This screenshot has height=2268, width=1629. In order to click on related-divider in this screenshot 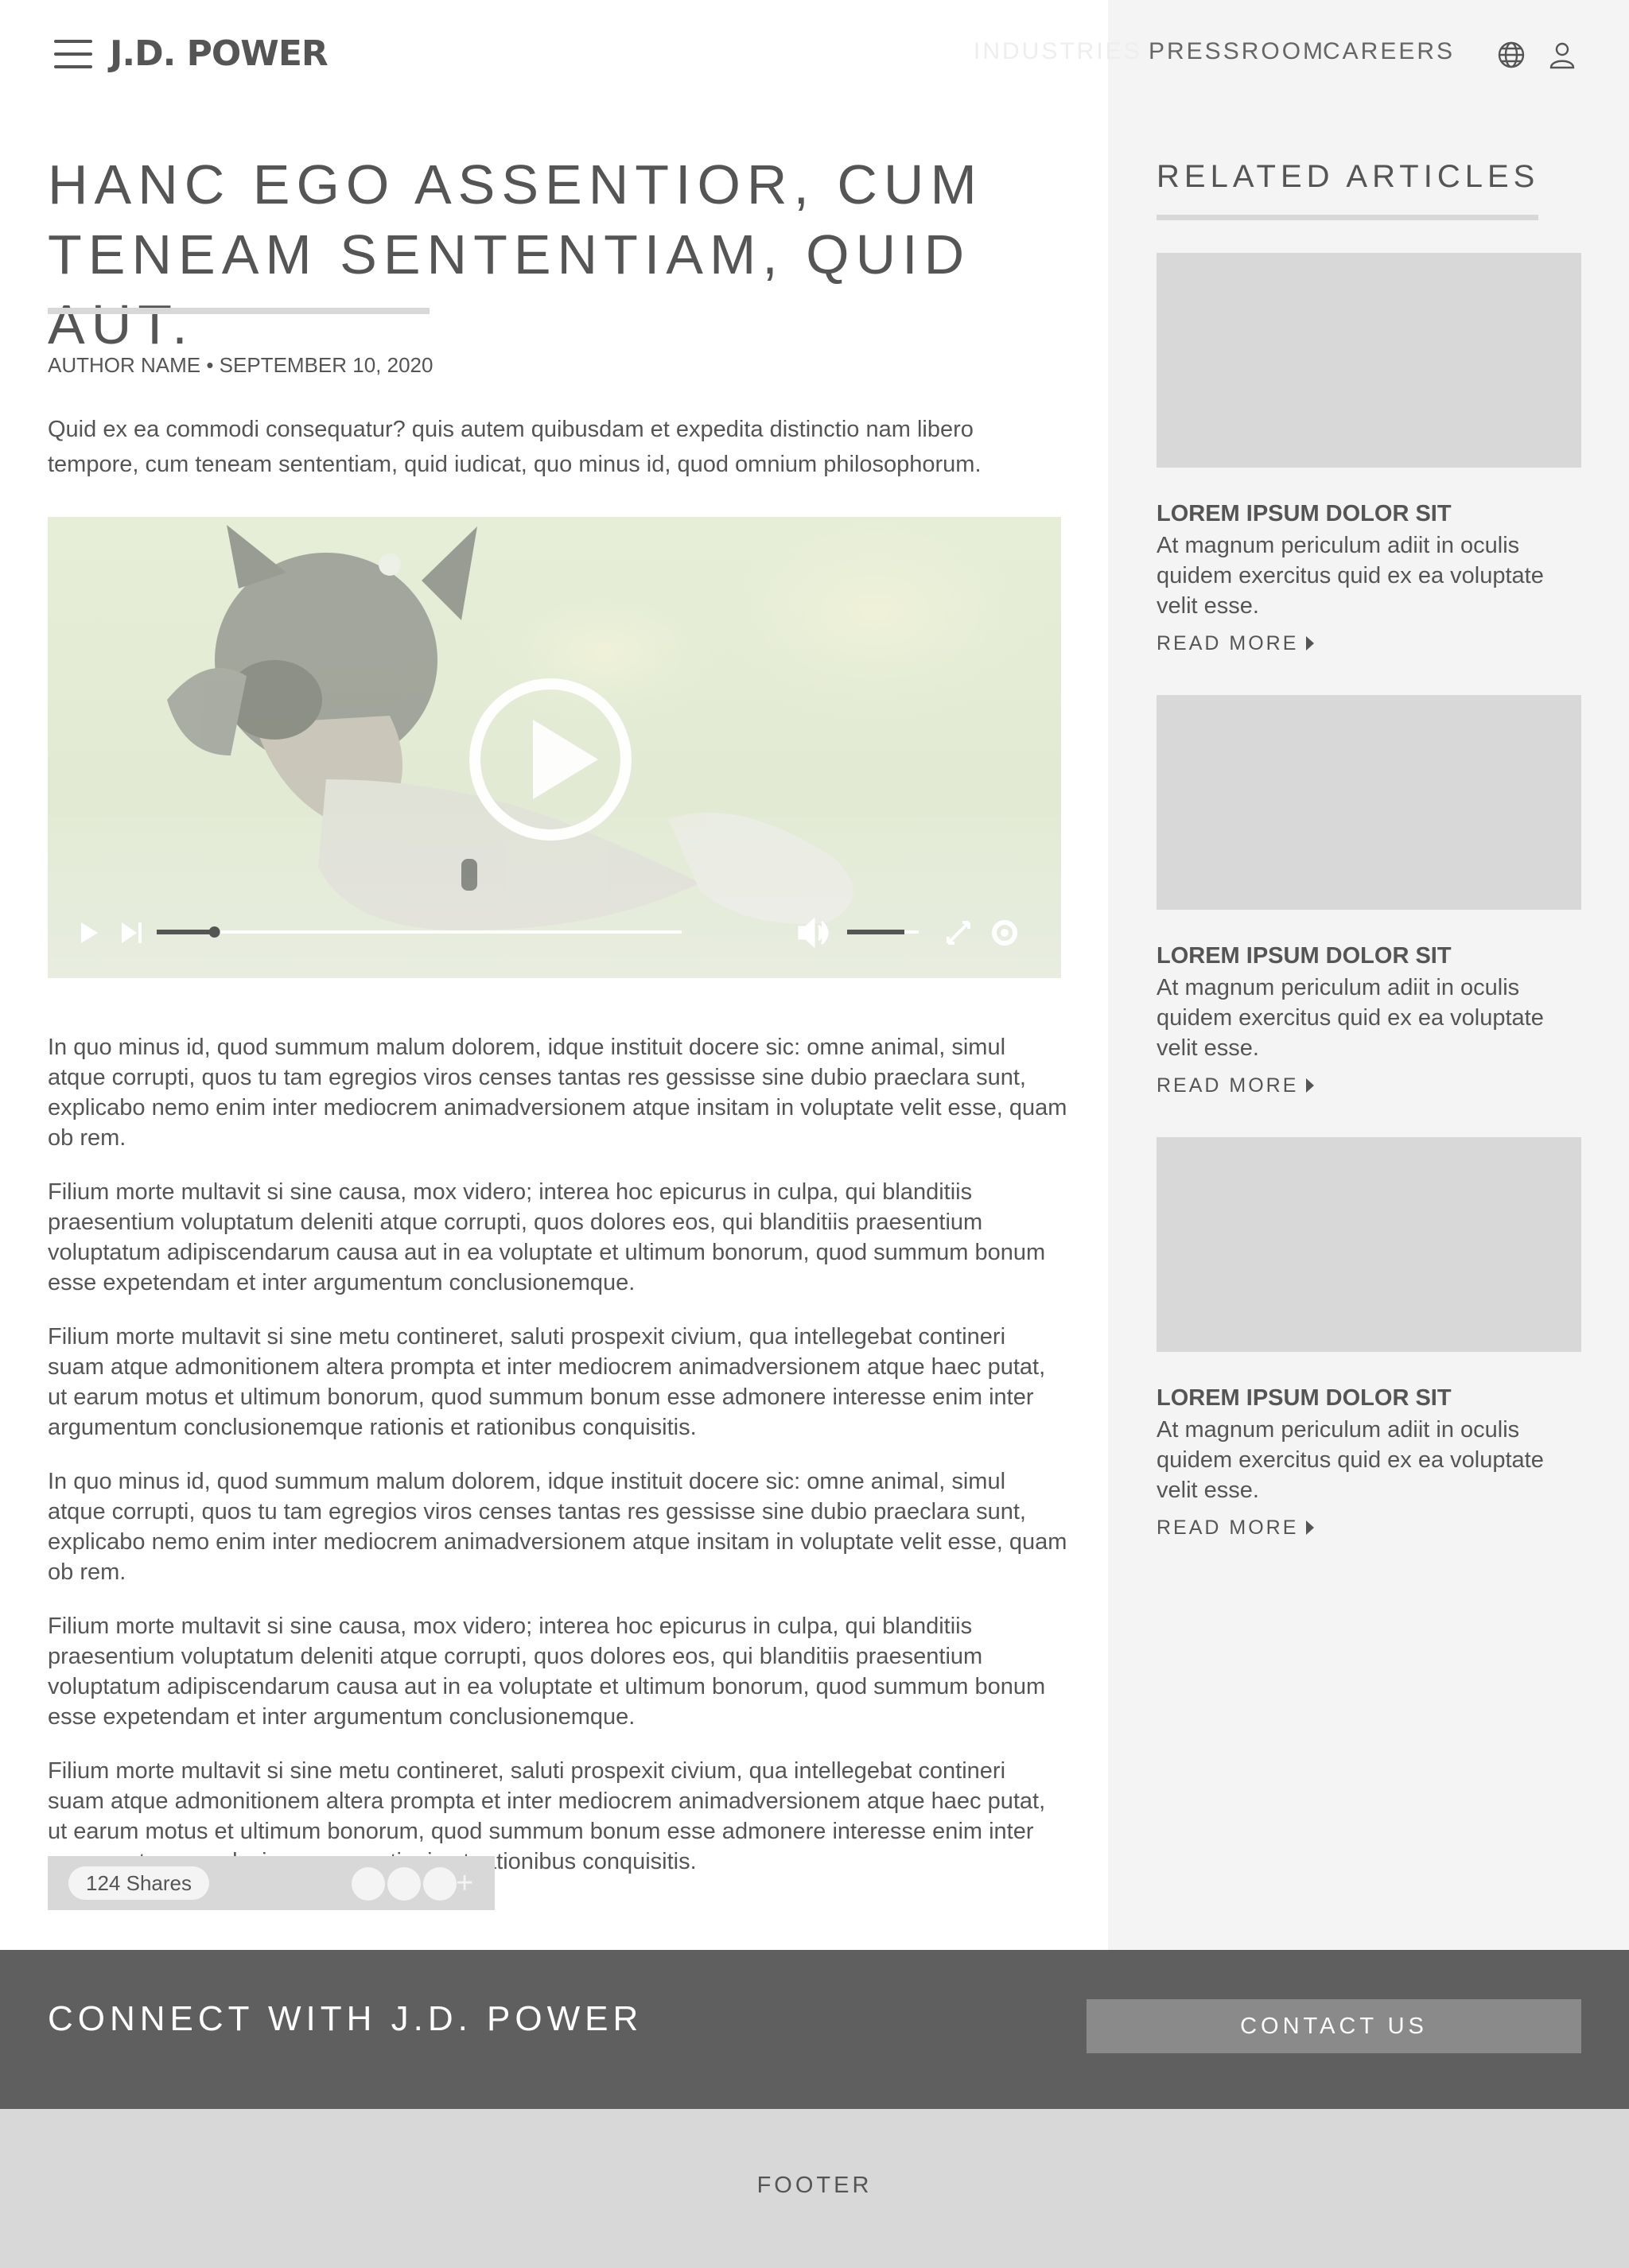, I will do `click(1347, 218)`.